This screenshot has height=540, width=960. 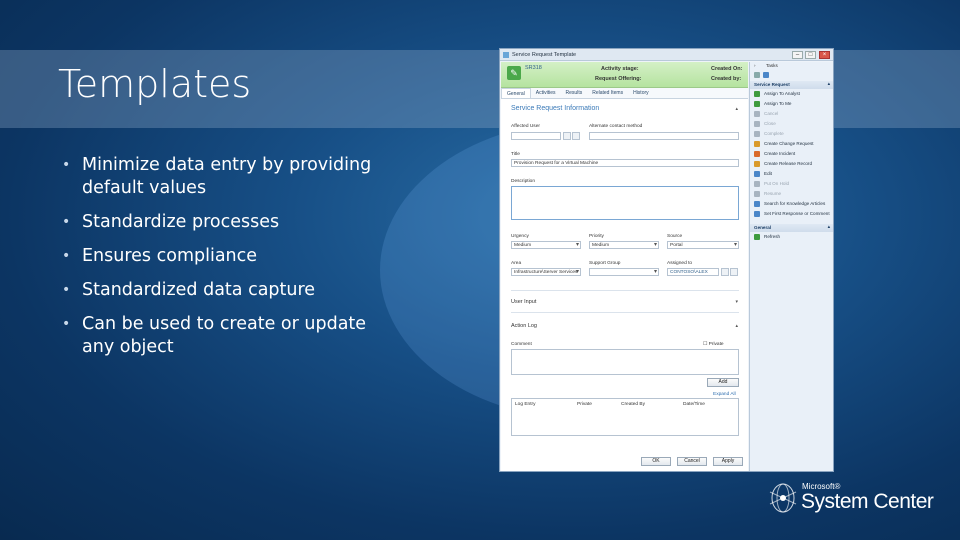 What do you see at coordinates (625, 362) in the screenshot?
I see `comment-field` at bounding box center [625, 362].